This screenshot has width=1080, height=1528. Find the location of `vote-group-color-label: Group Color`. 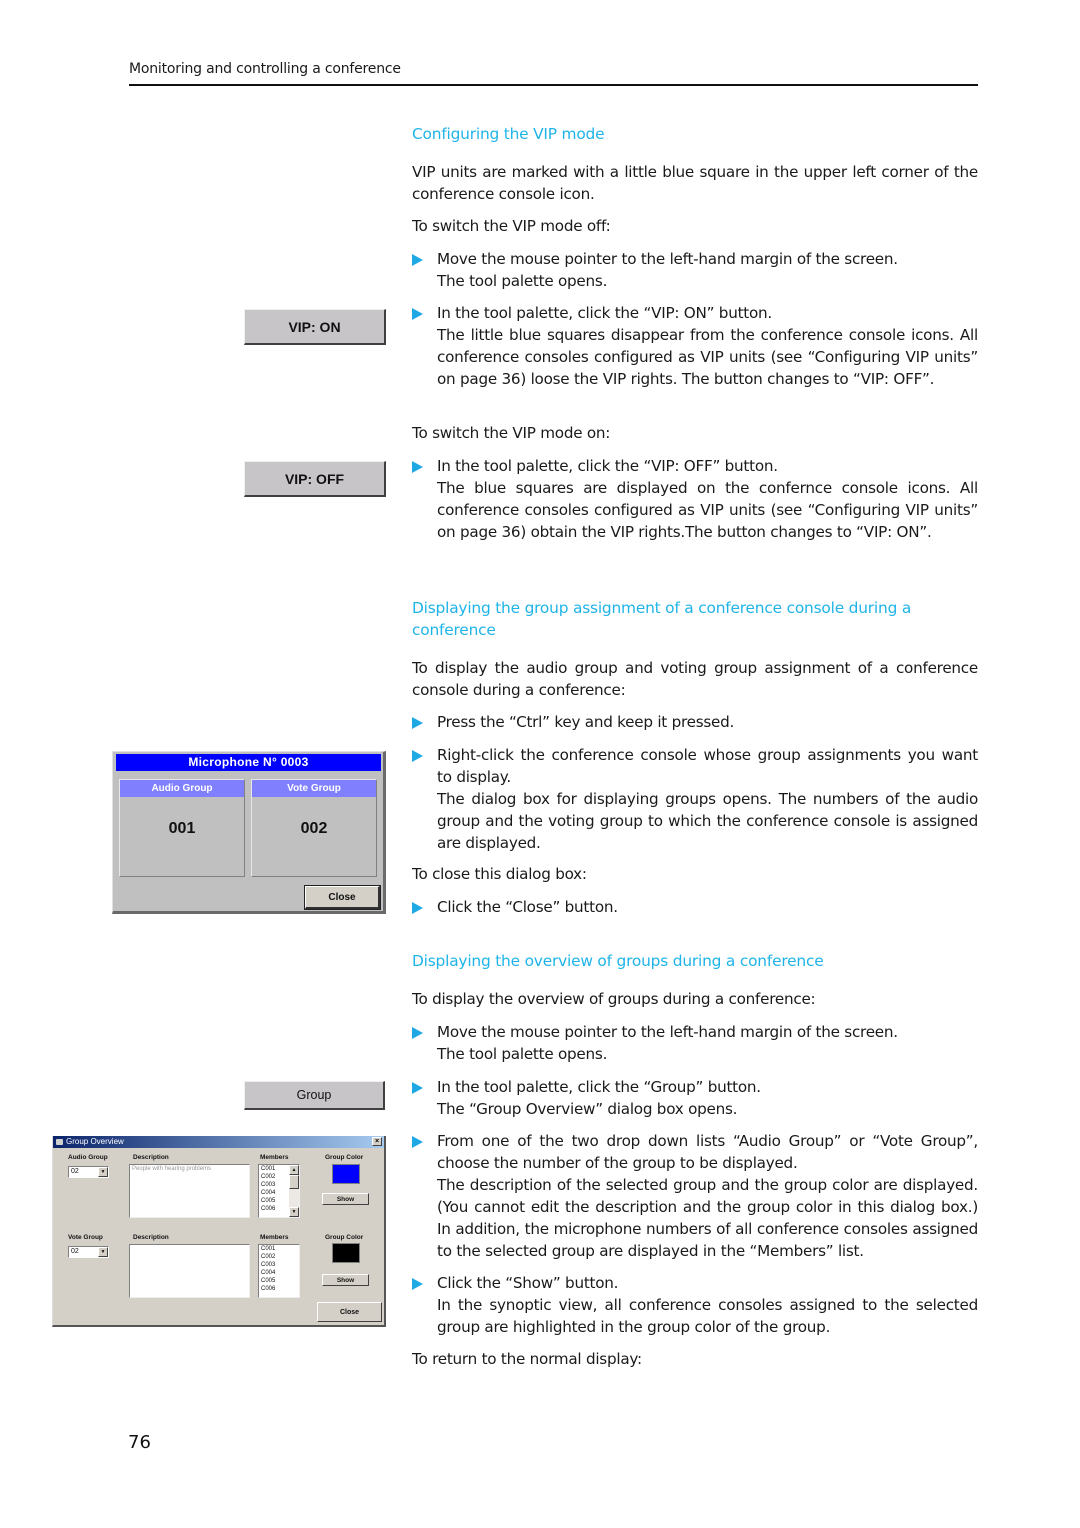

vote-group-color-label: Group Color is located at coordinates (344, 1237).